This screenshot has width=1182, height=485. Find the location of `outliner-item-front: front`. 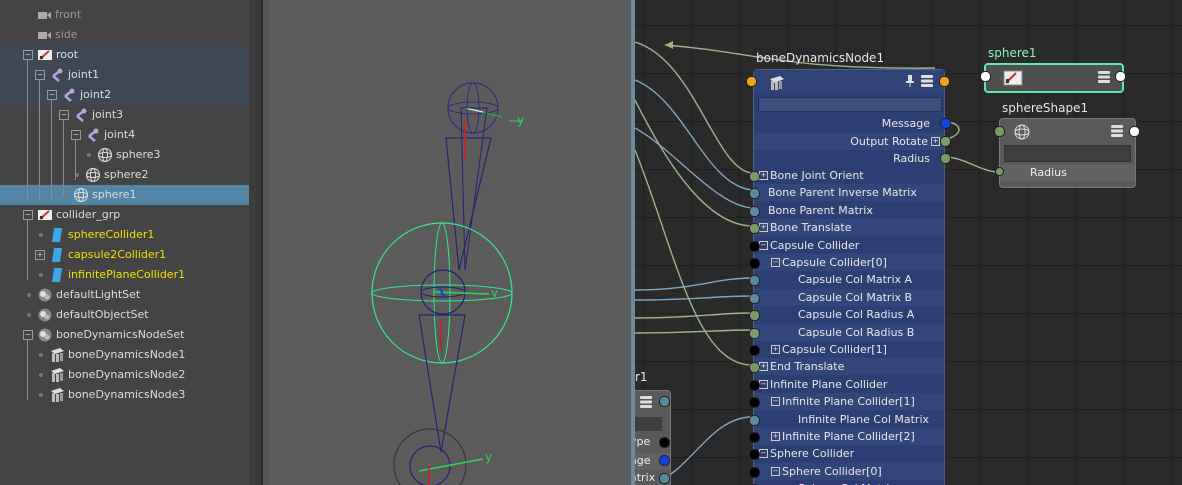

outliner-item-front: front is located at coordinates (124, 15).